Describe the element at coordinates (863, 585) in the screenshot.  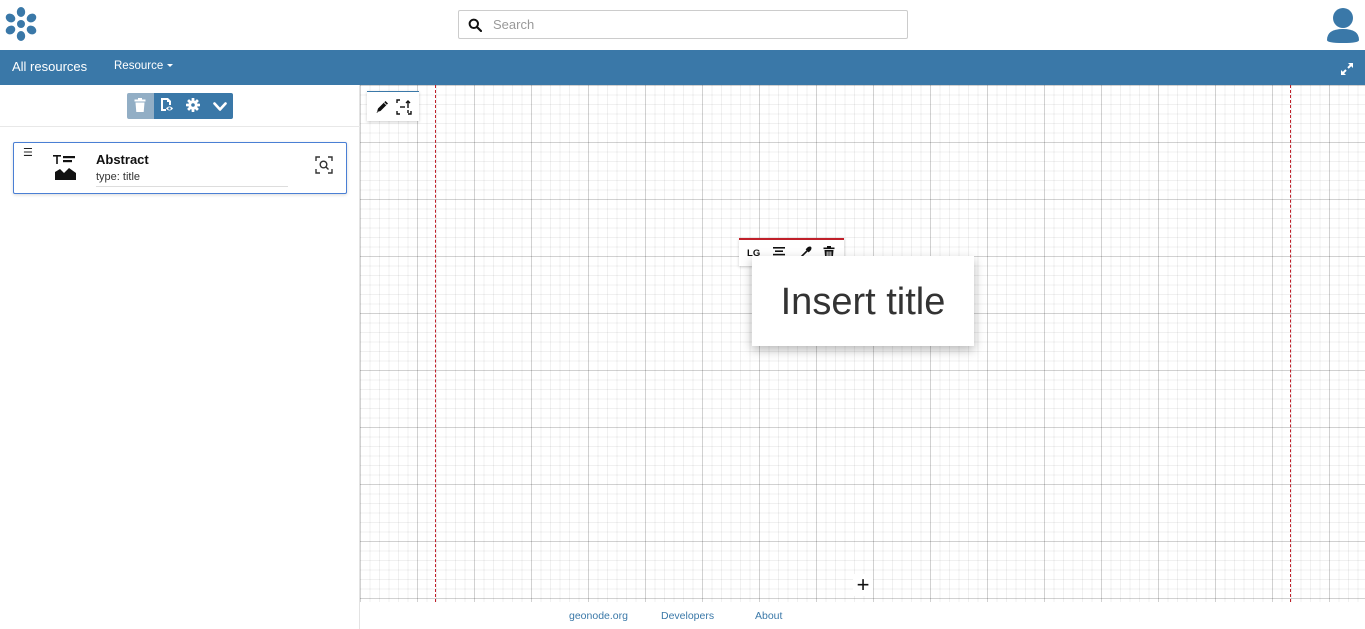
I see `add-section-button: +` at that location.